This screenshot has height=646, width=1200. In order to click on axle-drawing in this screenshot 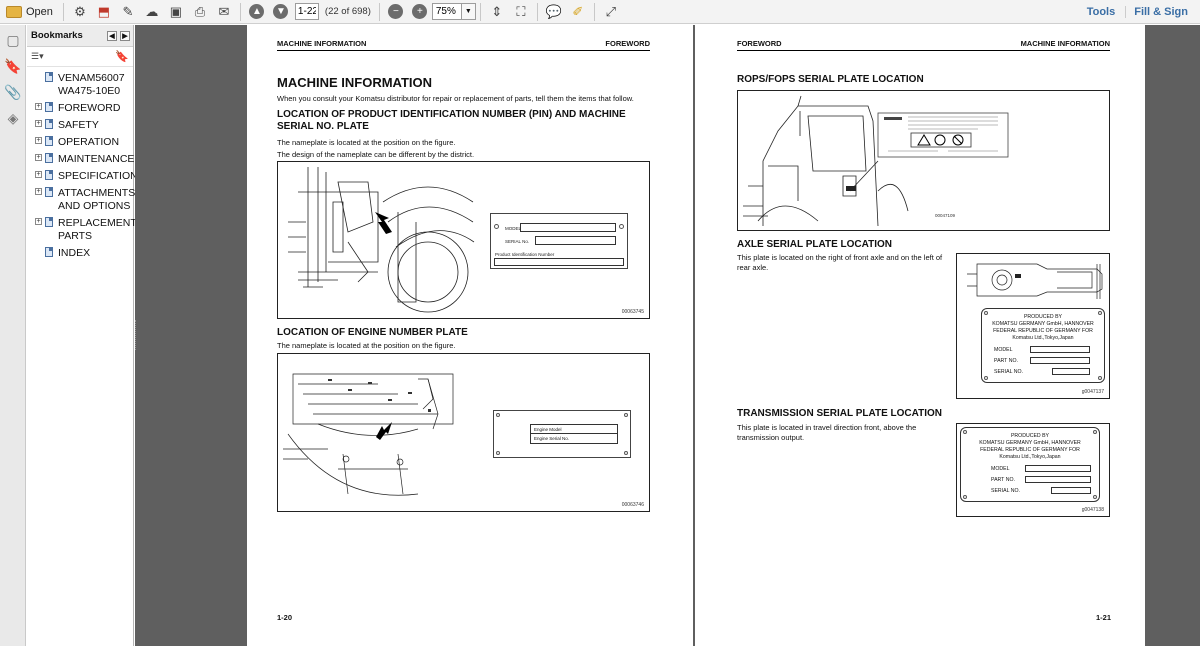, I will do `click(1035, 281)`.